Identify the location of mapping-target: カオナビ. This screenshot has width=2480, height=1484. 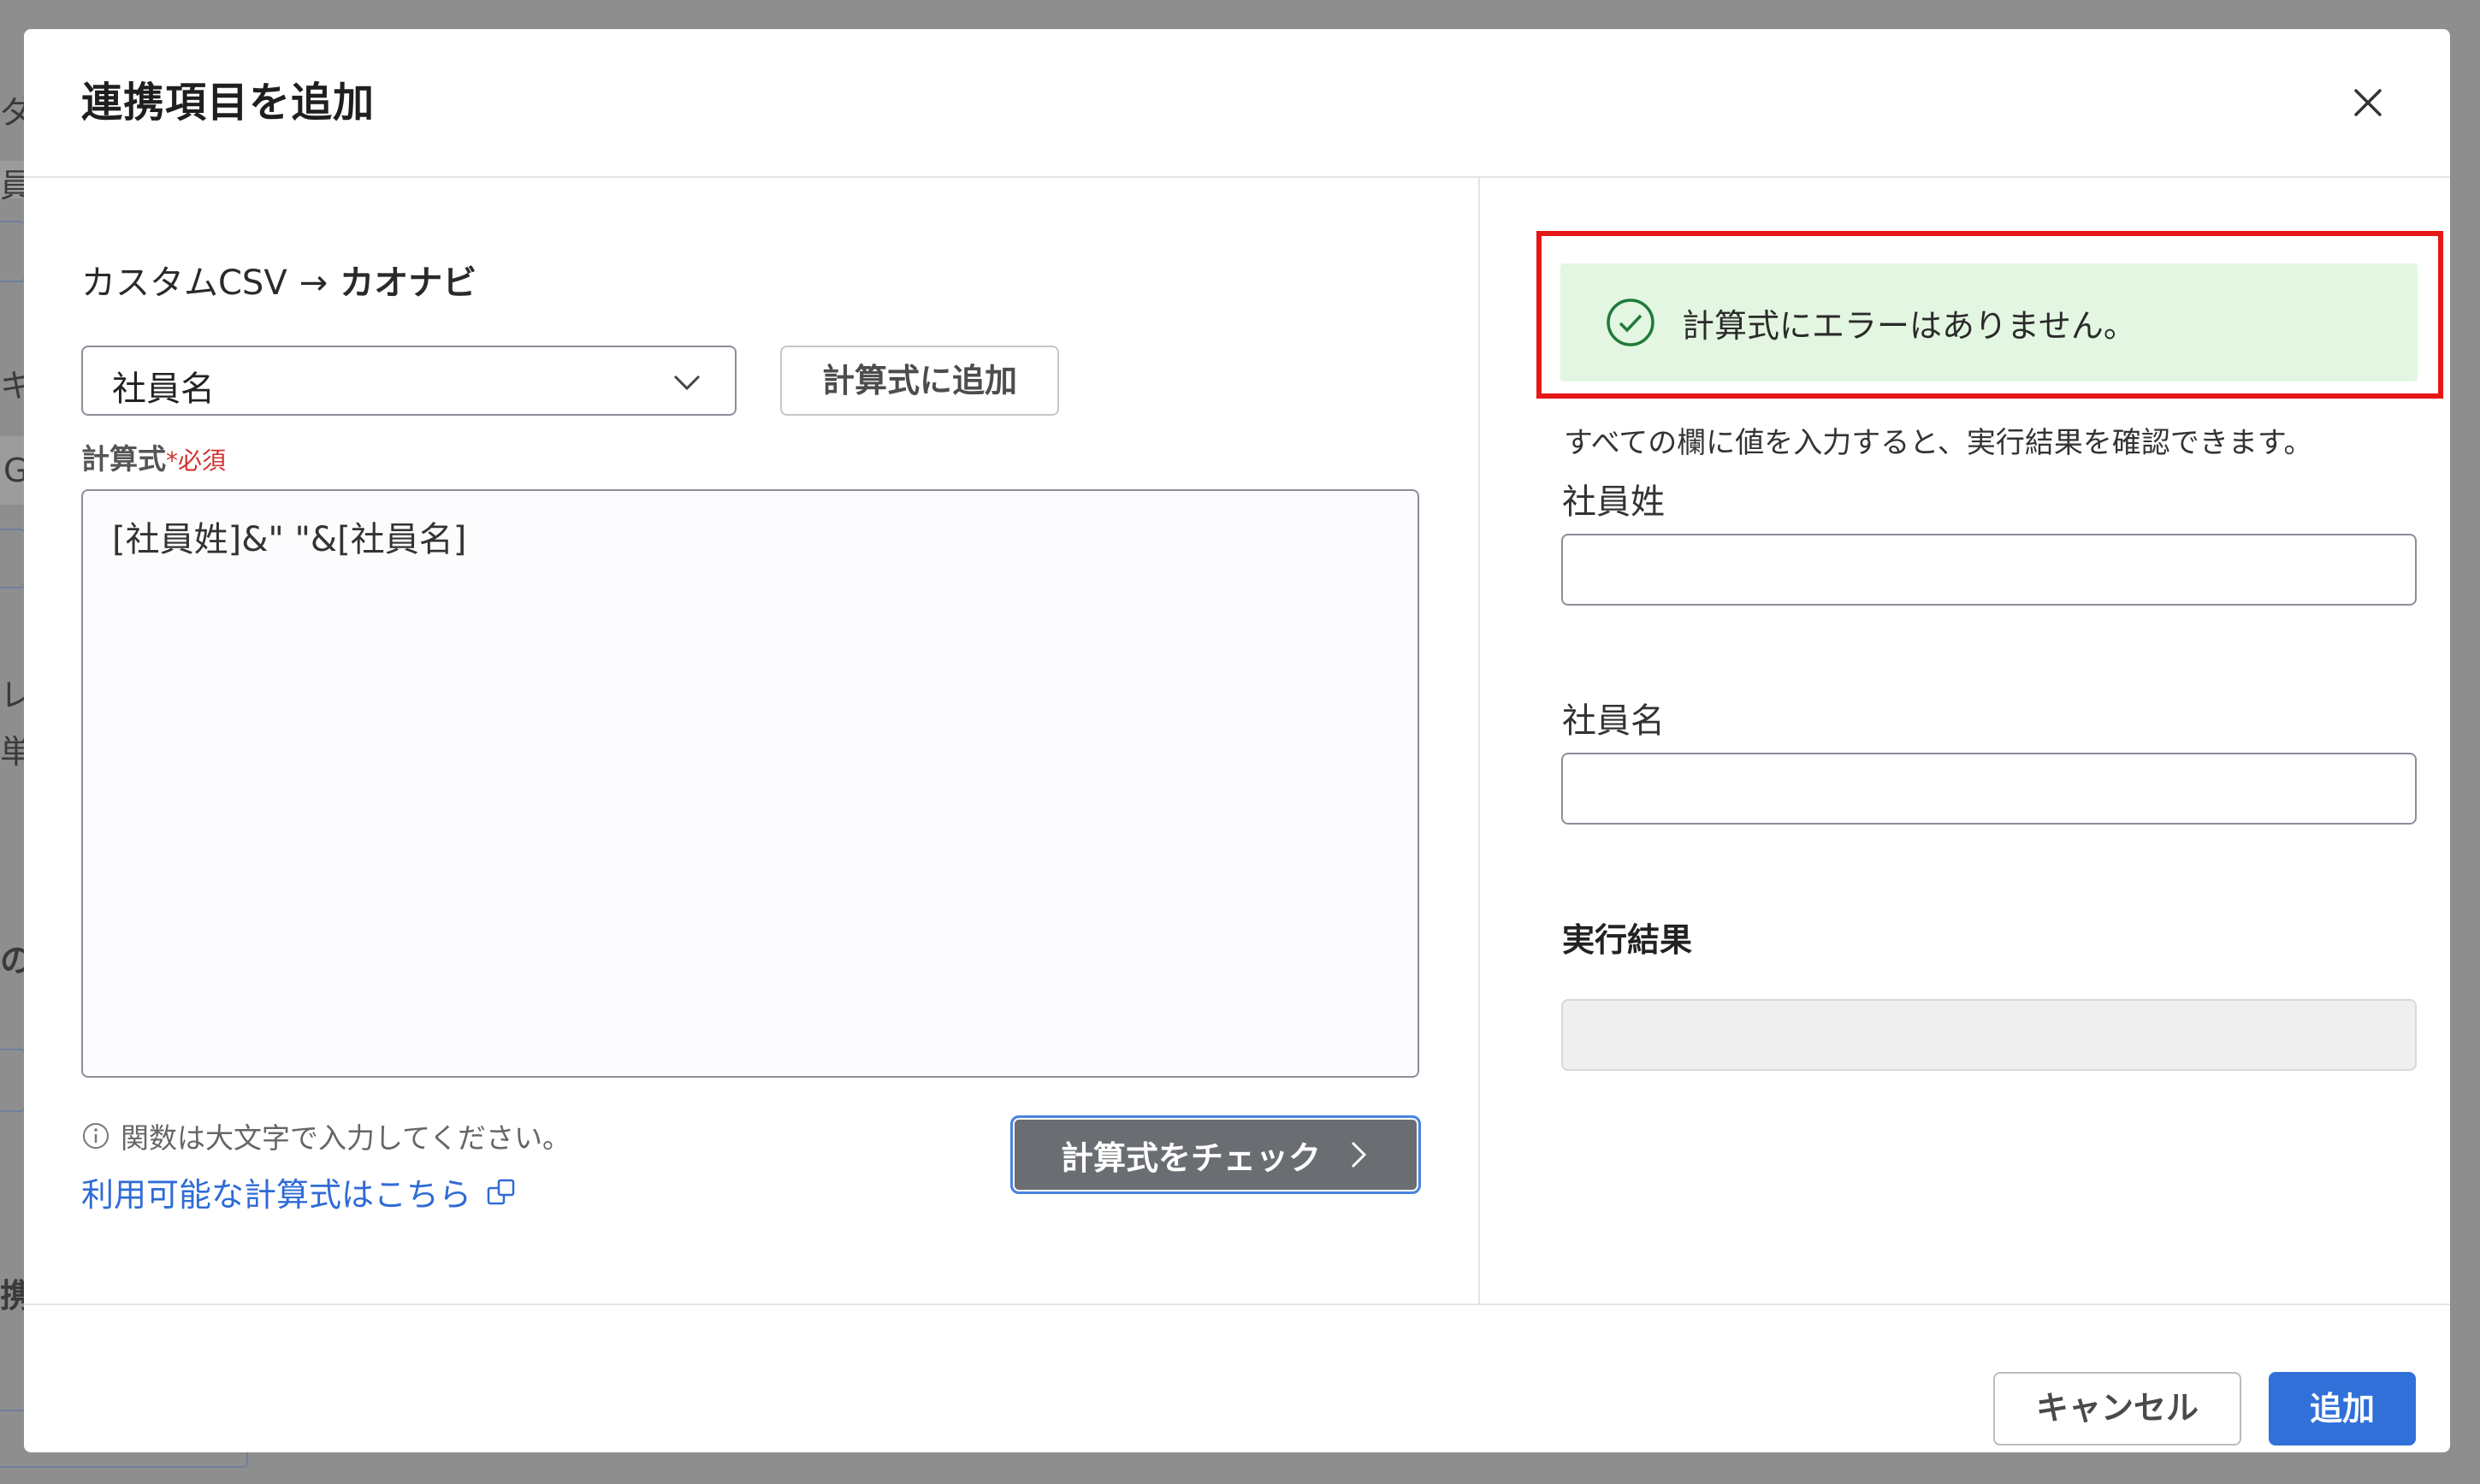
(408, 283).